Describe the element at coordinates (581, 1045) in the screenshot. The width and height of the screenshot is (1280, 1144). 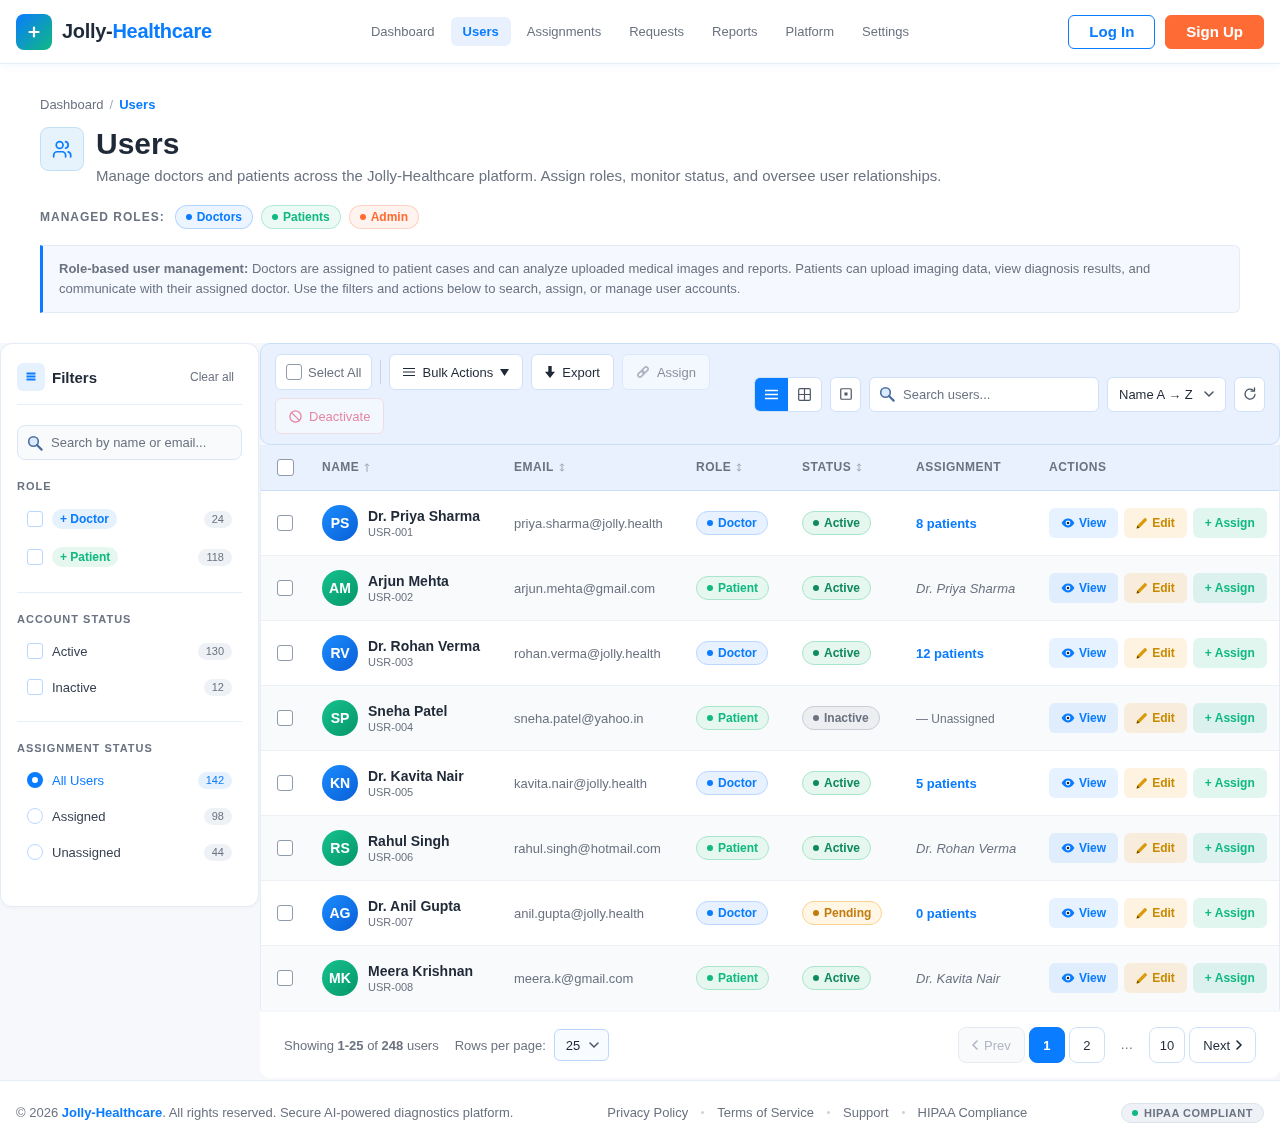
I see `rows-per-page-select: 25` at that location.